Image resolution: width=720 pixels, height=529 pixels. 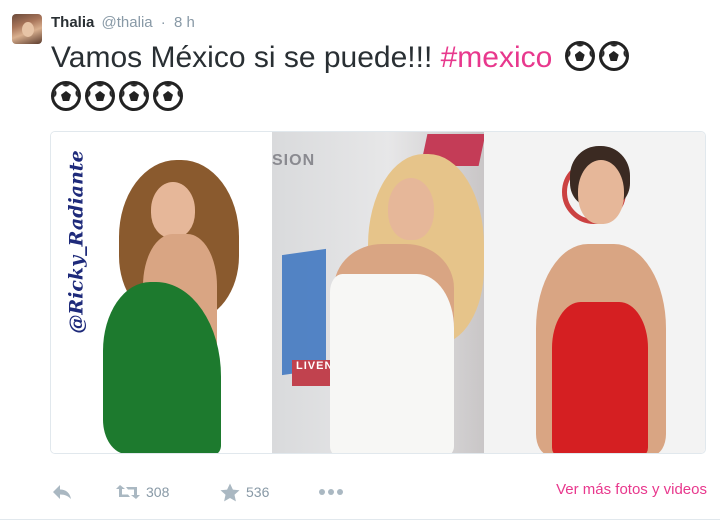 What do you see at coordinates (244, 492) in the screenshot?
I see `favorite-button: 536` at bounding box center [244, 492].